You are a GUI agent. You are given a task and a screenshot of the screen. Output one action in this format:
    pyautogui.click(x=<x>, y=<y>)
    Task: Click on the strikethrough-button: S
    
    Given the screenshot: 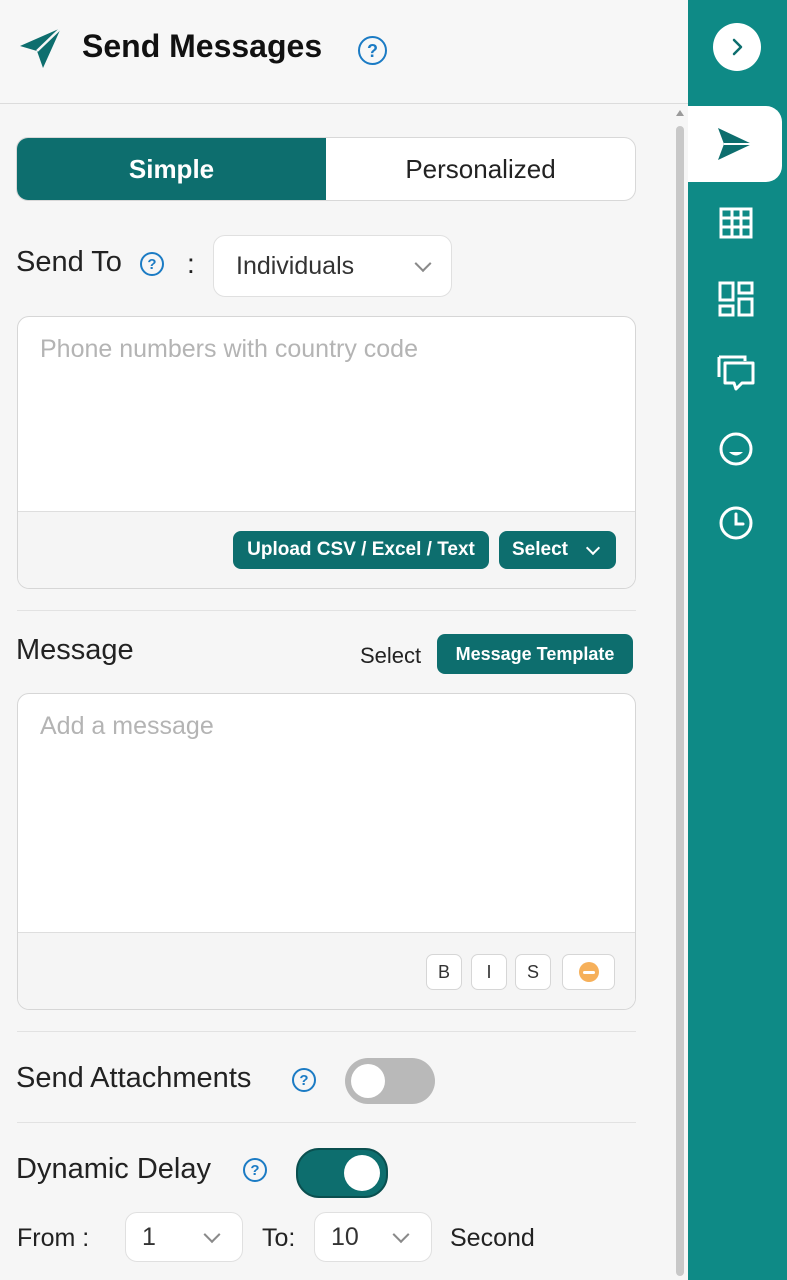 What is the action you would take?
    pyautogui.click(x=533, y=972)
    